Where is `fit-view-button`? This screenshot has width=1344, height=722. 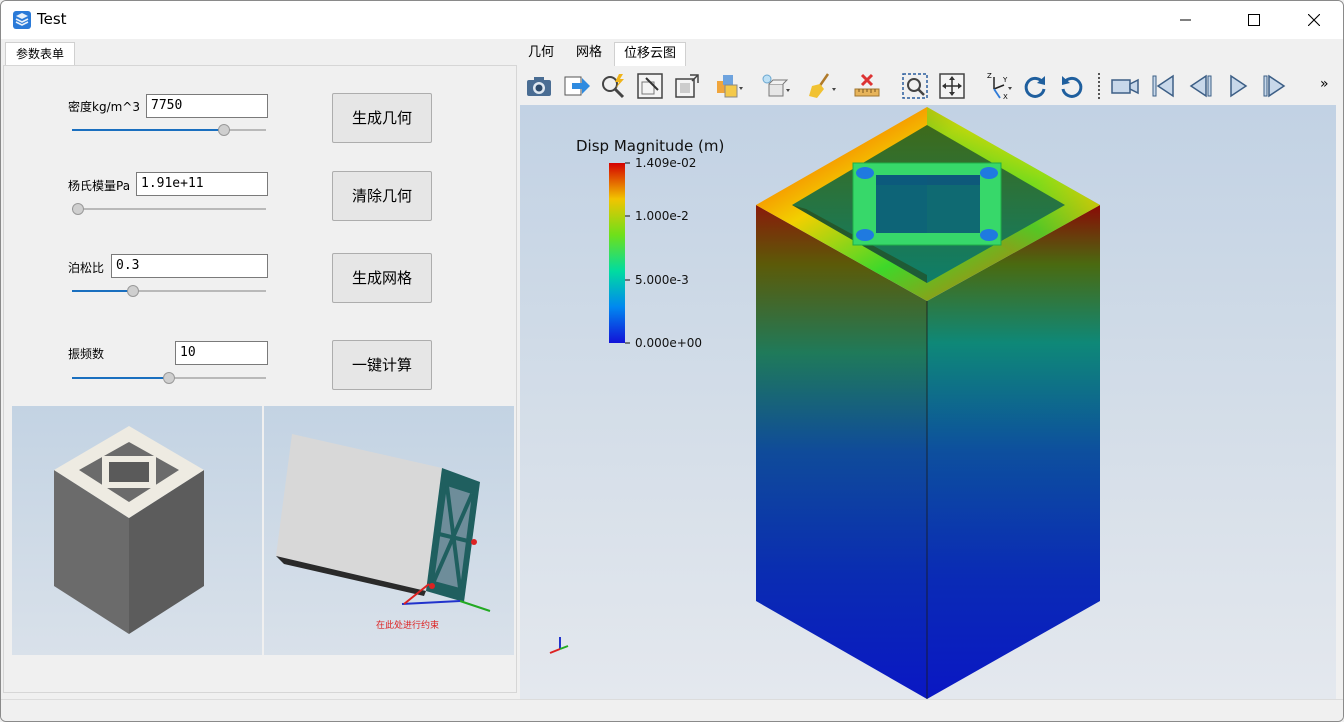
fit-view-button is located at coordinates (687, 86).